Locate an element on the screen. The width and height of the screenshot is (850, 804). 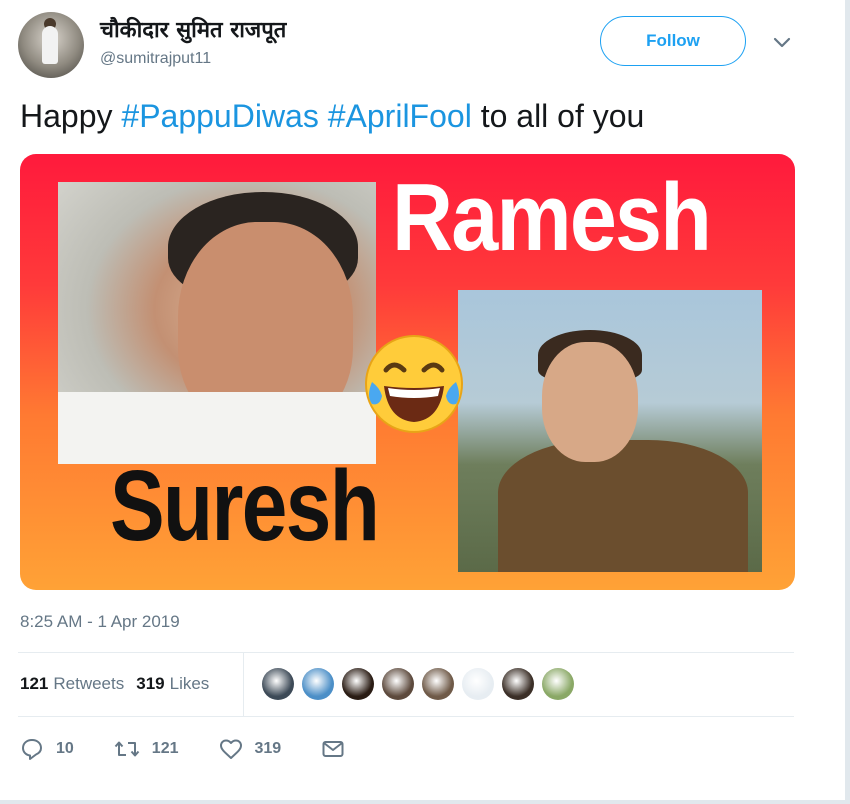
photo-left is located at coordinates (217, 323).